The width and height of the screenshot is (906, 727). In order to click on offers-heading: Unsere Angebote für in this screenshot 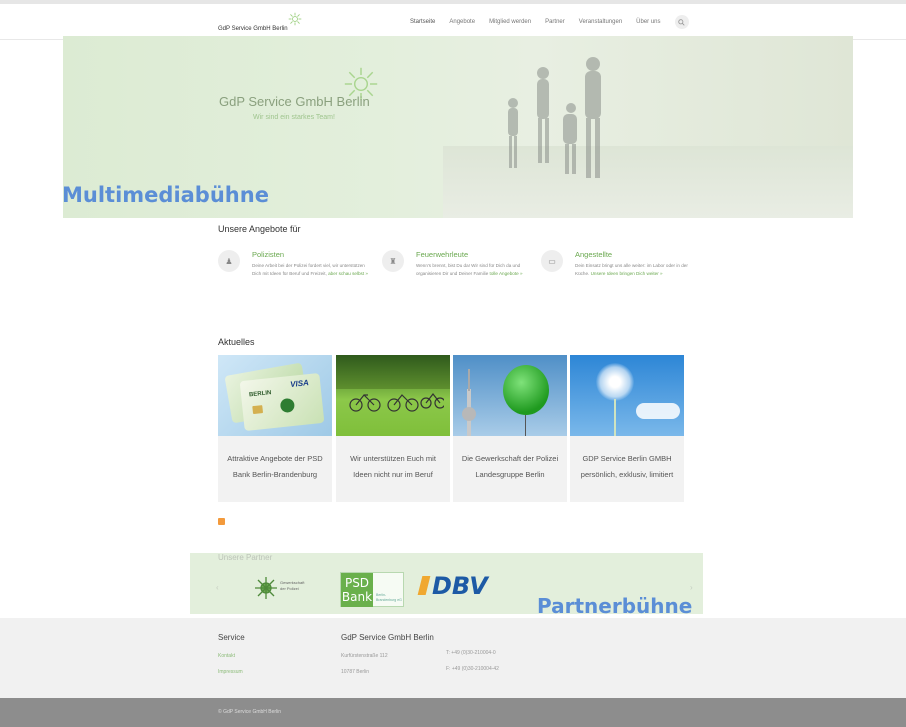, I will do `click(259, 229)`.